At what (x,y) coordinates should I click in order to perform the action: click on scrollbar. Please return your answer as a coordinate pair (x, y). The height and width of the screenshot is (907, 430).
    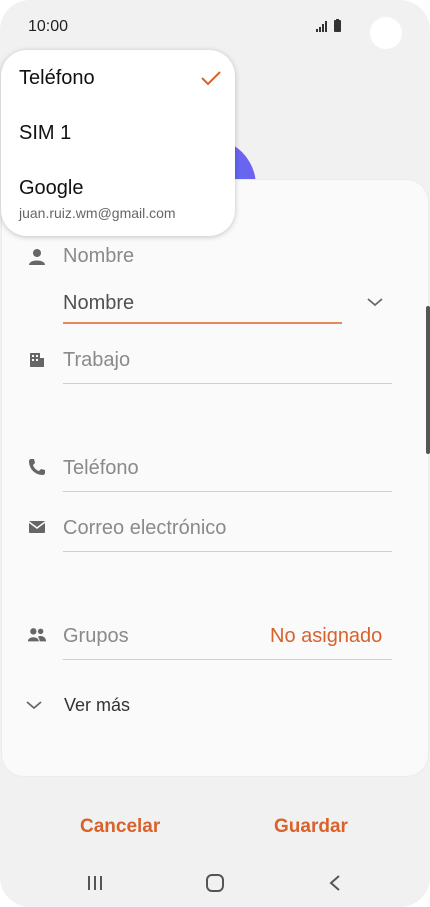
    Looking at the image, I should click on (428, 380).